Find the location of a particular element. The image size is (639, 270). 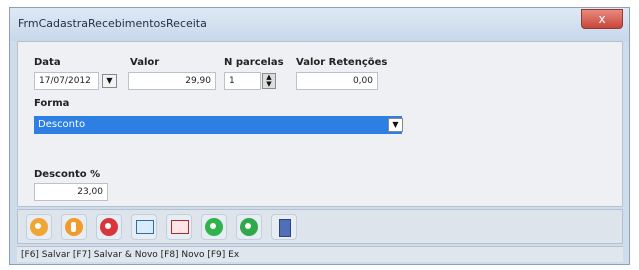

exit-door-icon is located at coordinates (285, 228).